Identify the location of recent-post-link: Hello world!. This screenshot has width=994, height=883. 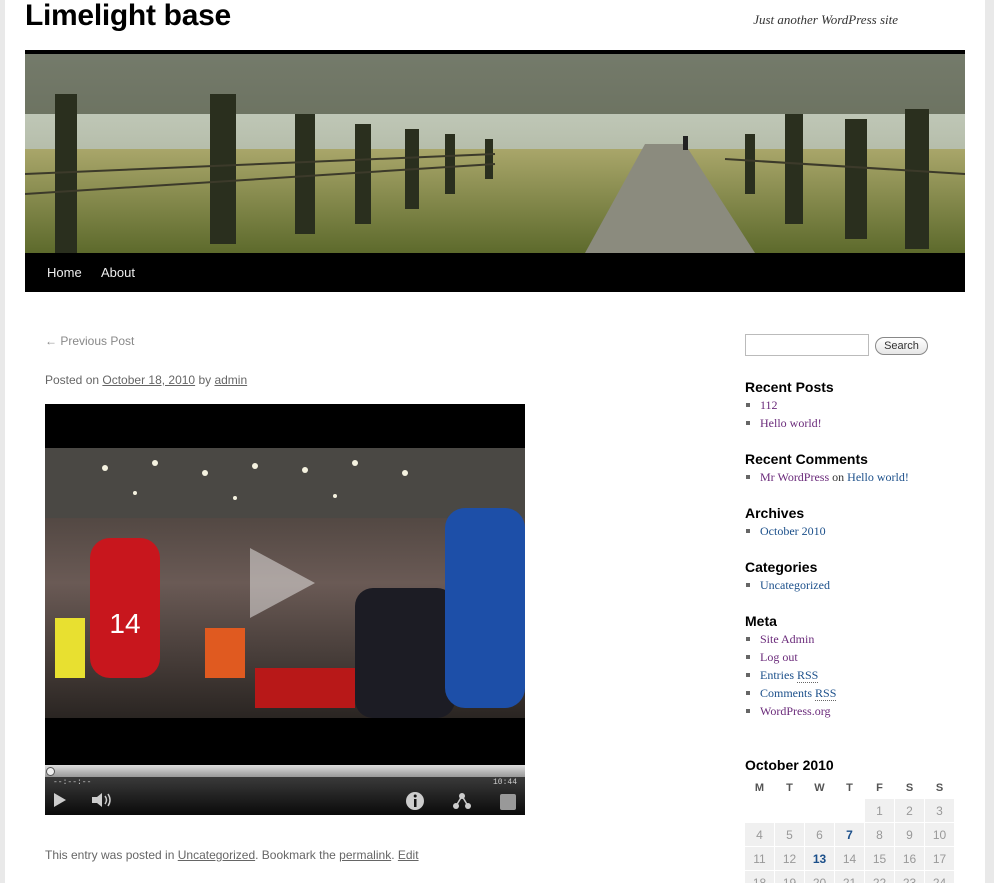
(791, 423).